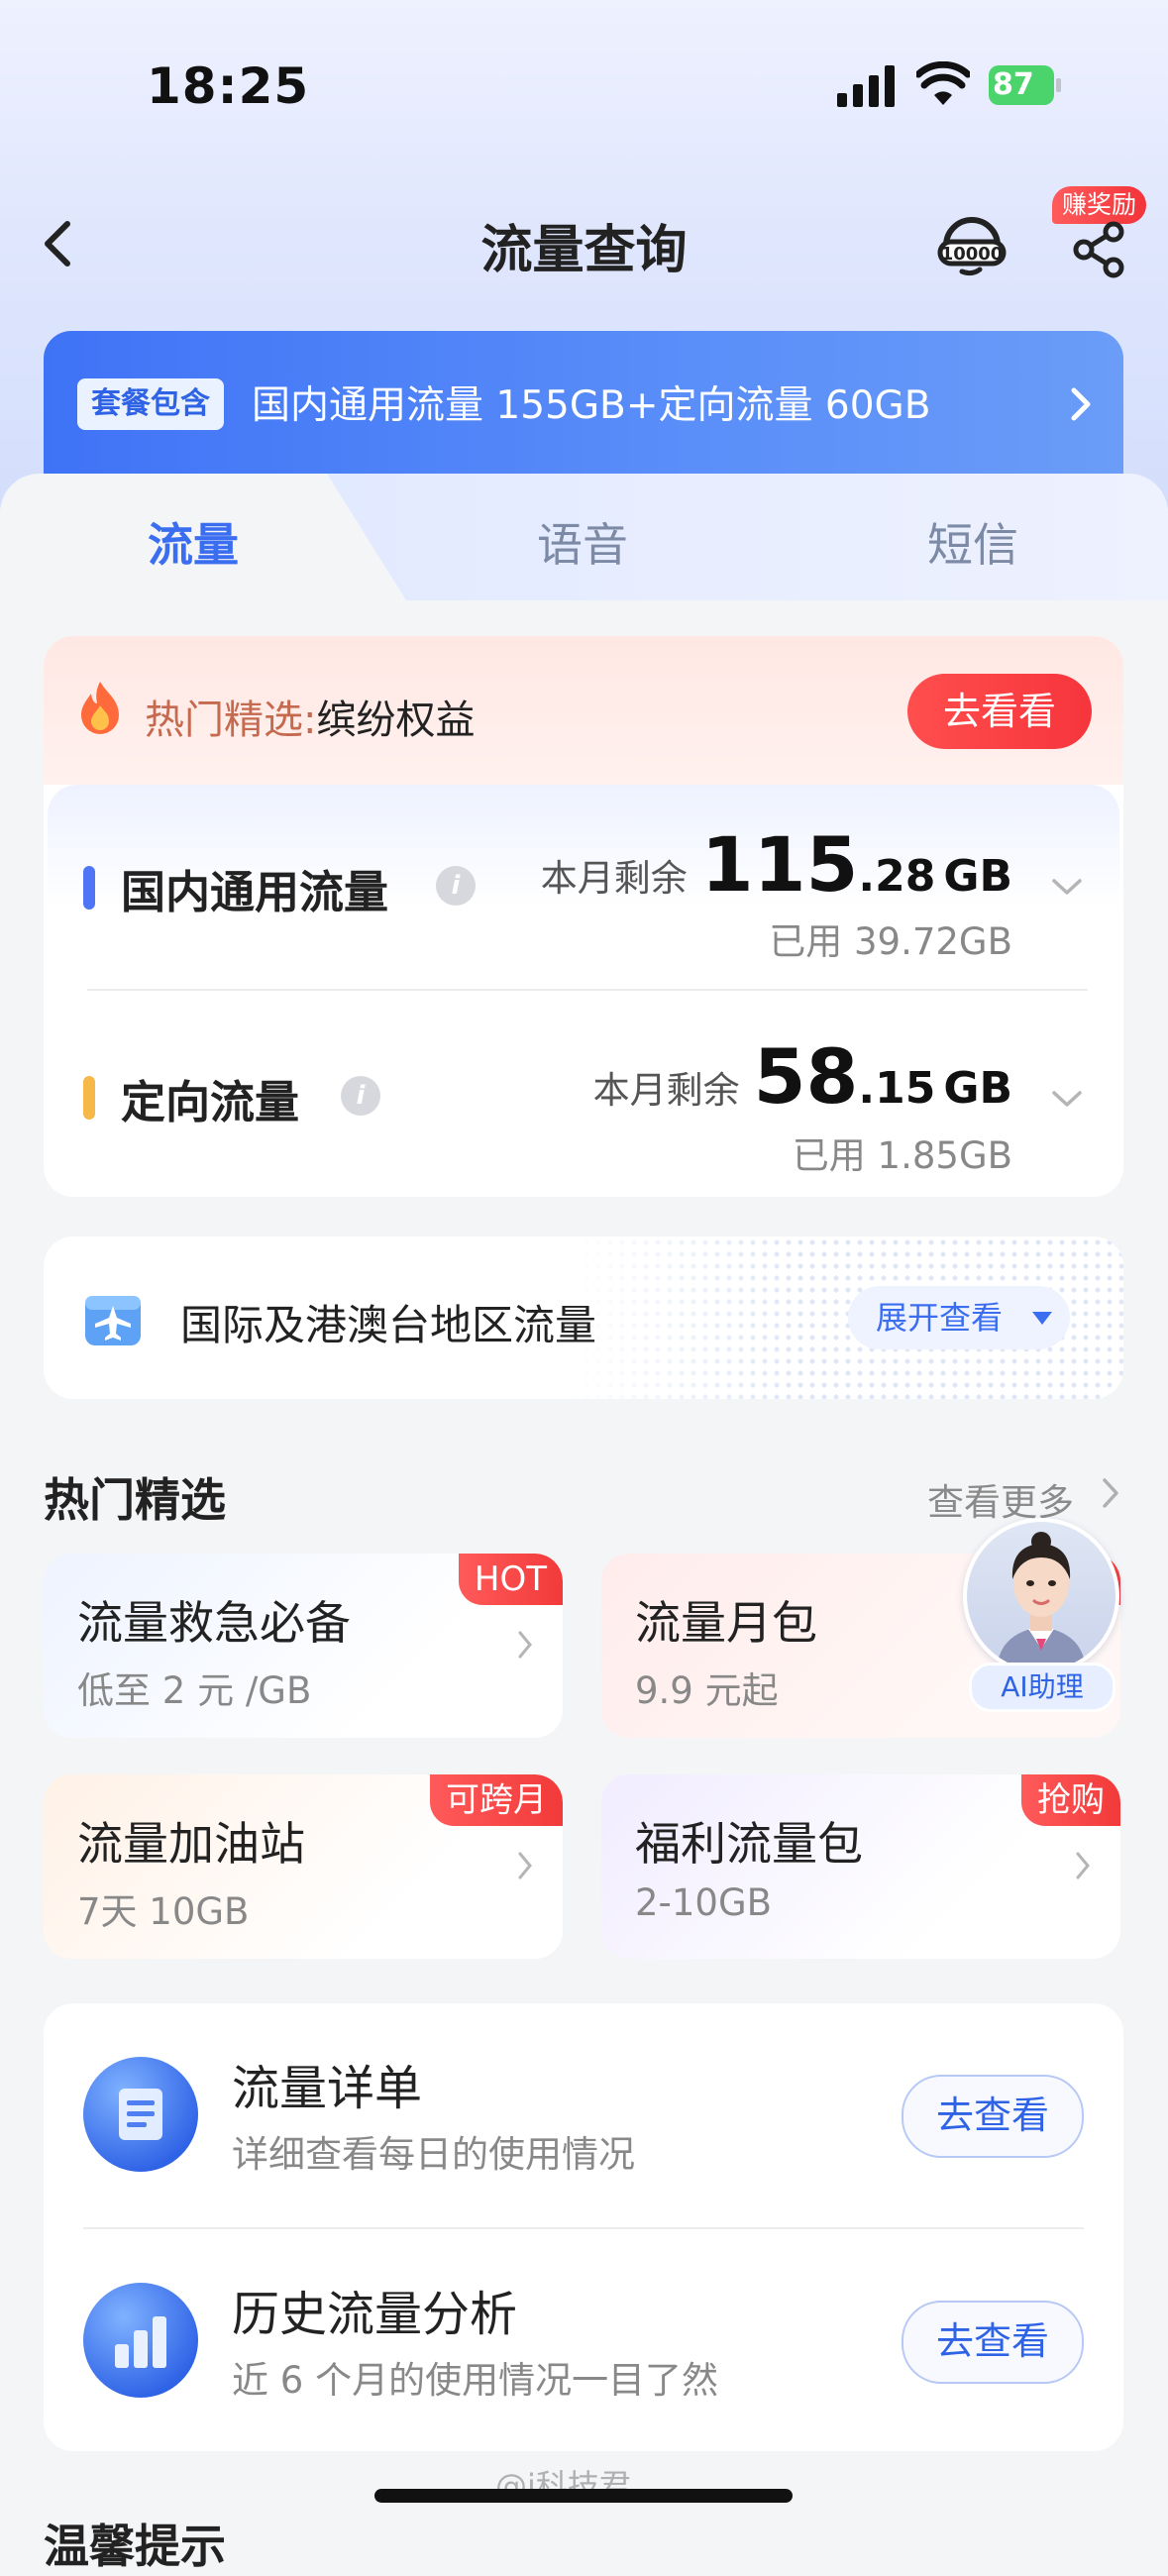  I want to click on usage-detail-icon, so click(140, 2115).